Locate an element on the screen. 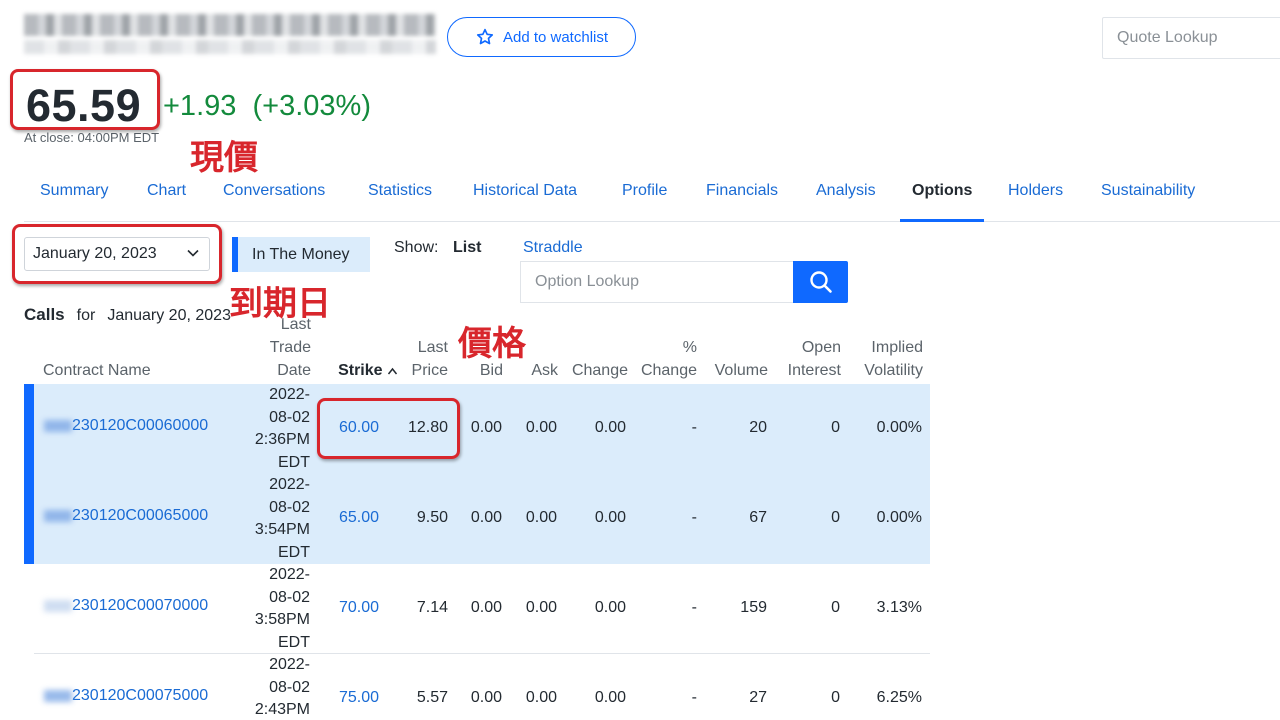 The height and width of the screenshot is (720, 1280). date-line: 2:43PM is located at coordinates (282, 709).